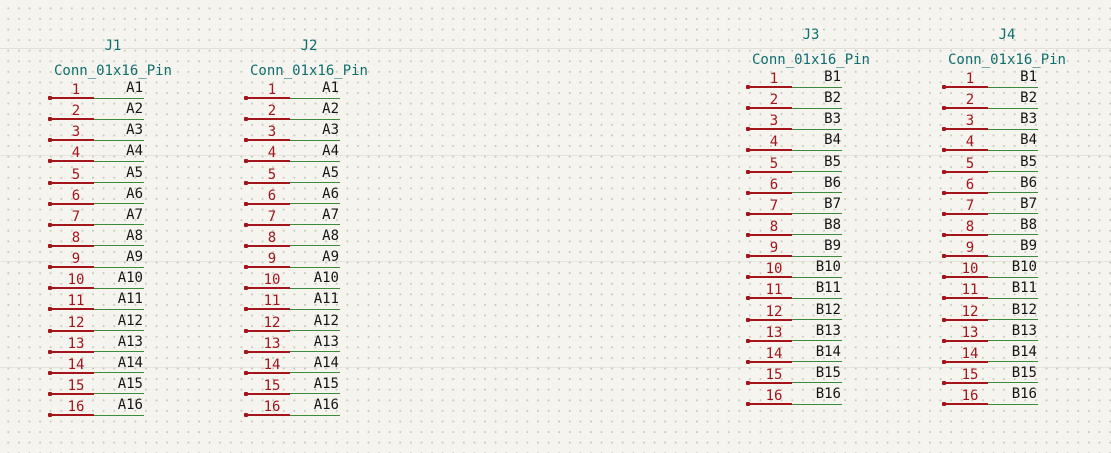 This screenshot has height=453, width=1111. Describe the element at coordinates (970, 290) in the screenshot. I see `pin-number: 11` at that location.